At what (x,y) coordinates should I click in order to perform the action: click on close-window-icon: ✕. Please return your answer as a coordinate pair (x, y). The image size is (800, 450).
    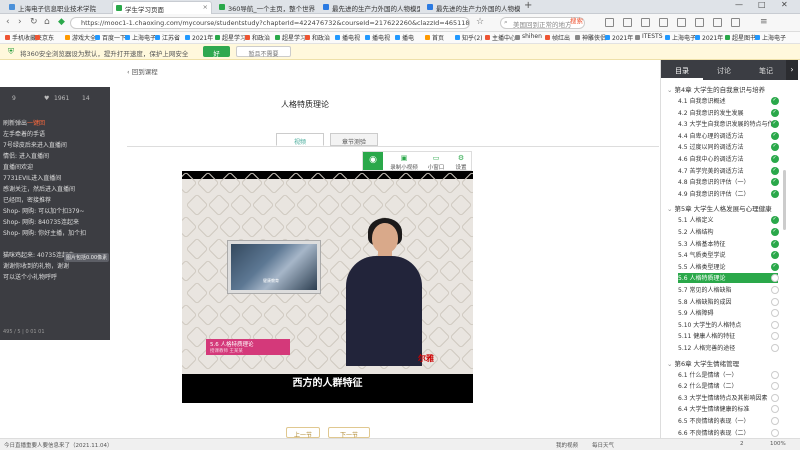
    Looking at the image, I should click on (784, 4).